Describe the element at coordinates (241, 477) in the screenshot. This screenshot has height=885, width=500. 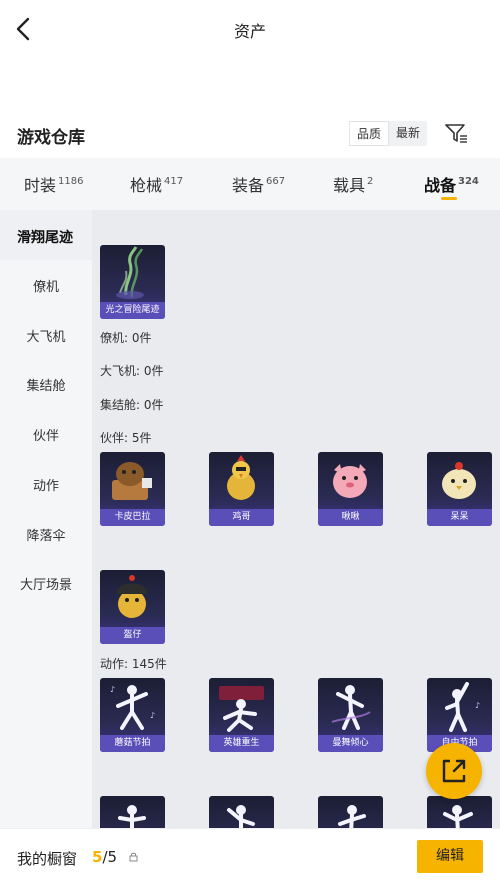
I see `chicken-icon` at that location.